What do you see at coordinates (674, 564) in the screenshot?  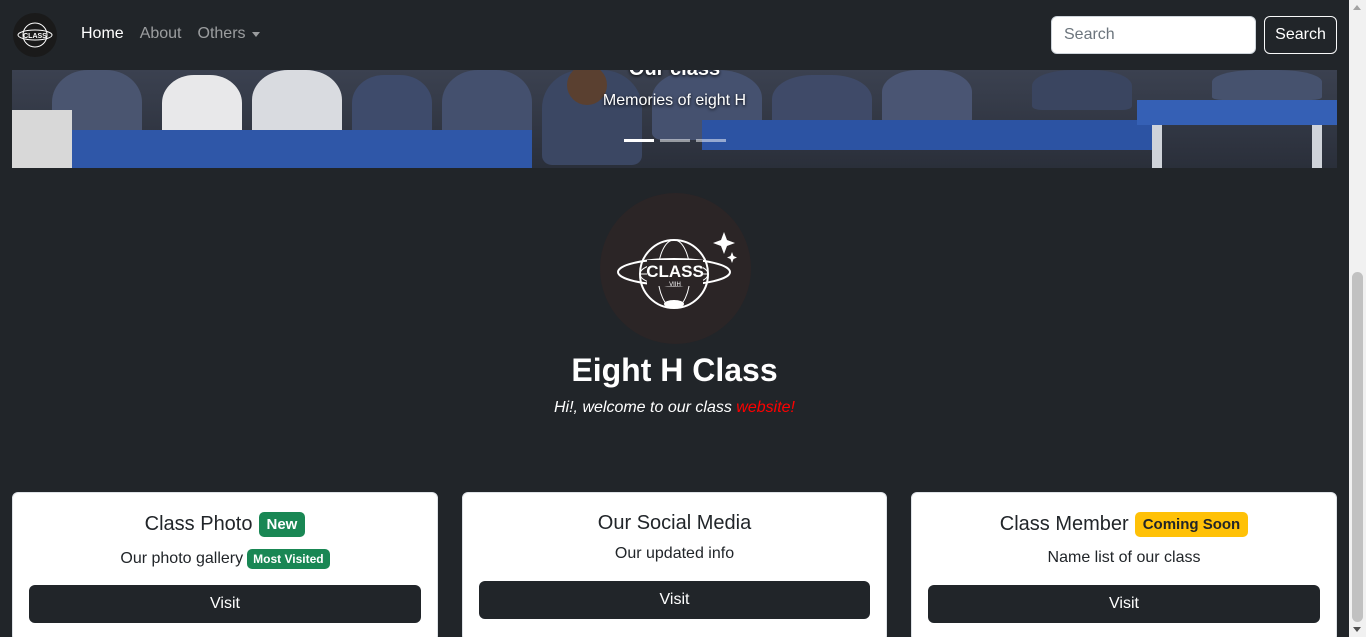 I see `card-social-media: Our Social Media Our updated info Visit` at bounding box center [674, 564].